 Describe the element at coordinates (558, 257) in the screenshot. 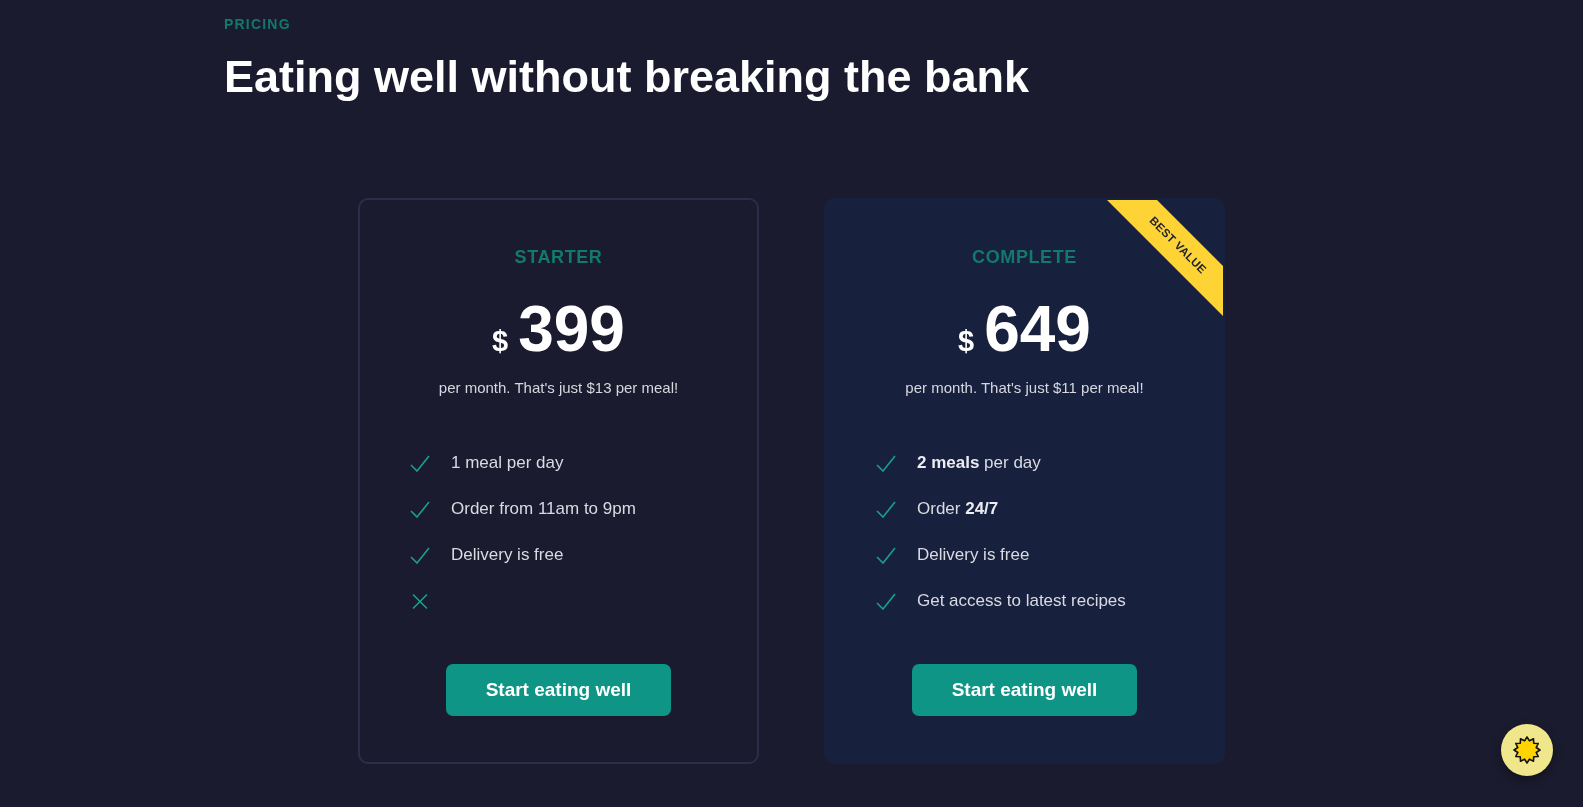

I see `plan-name: STARTER` at that location.